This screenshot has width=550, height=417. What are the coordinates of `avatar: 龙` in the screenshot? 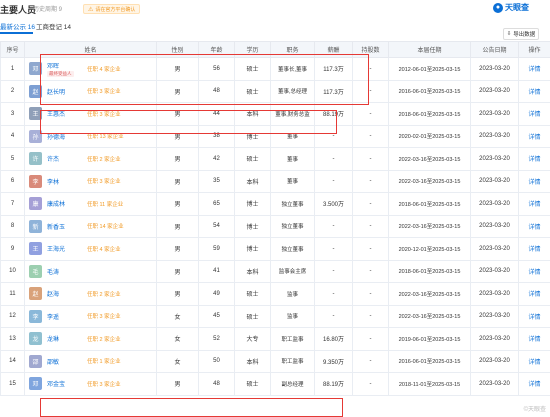 It's located at (35, 339).